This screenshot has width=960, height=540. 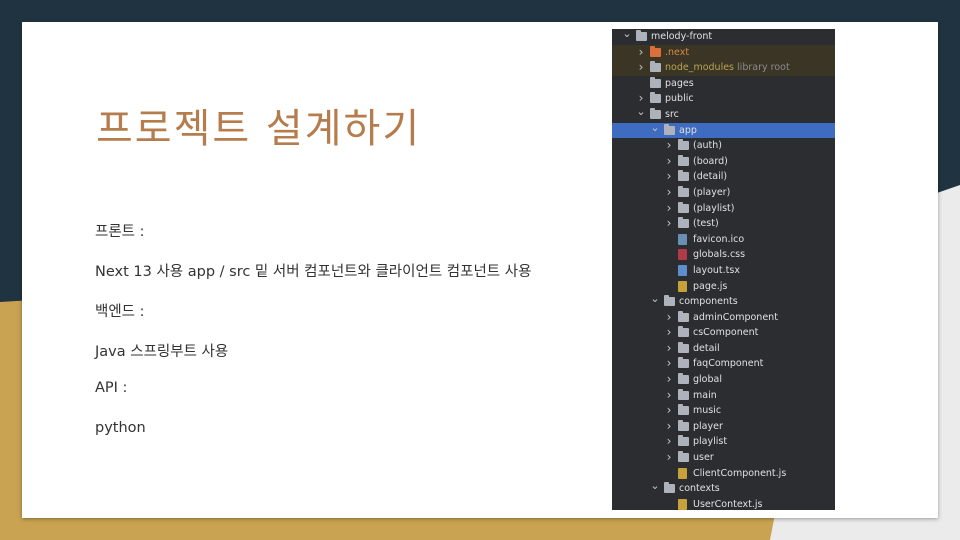 I want to click on file-tsx-icon, so click(x=682, y=270).